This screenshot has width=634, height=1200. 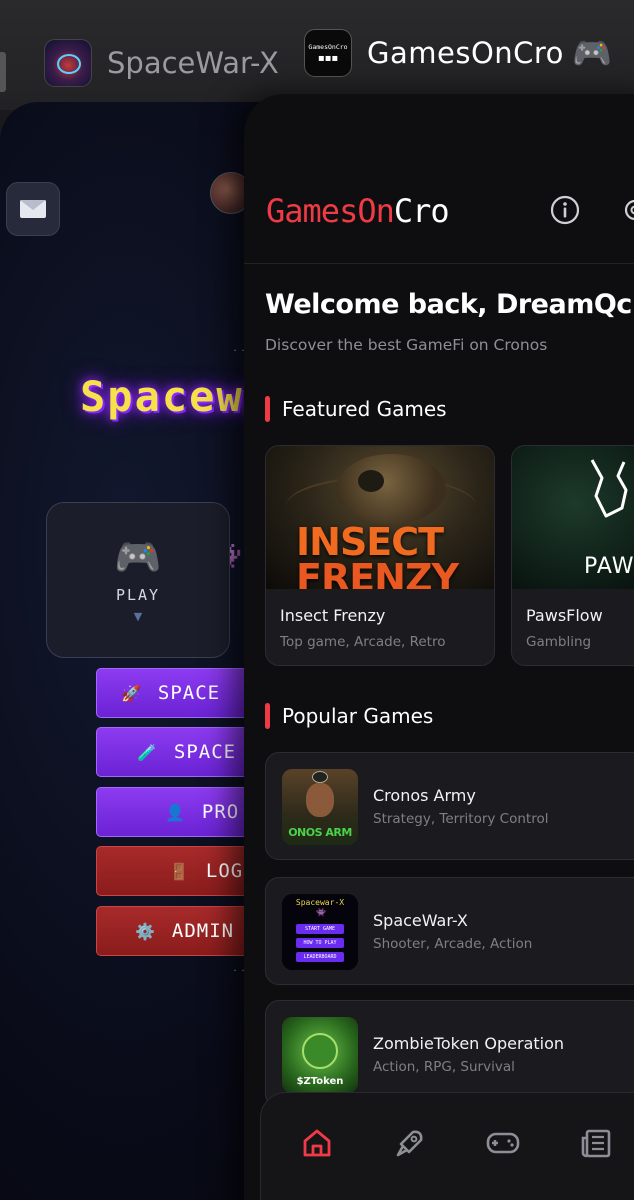 I want to click on welcome-subtitle: Discover the best GameFi on Cronos, so click(x=406, y=345).